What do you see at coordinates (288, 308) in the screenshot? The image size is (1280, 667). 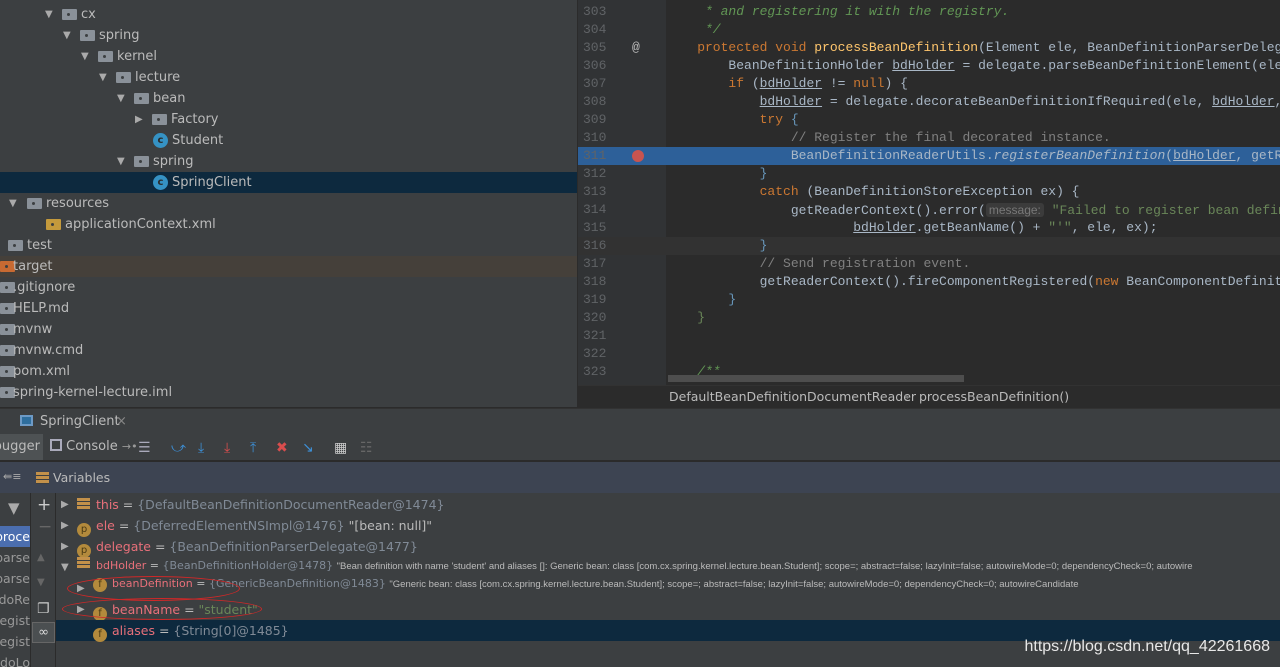 I see `tree-item: HELP.md` at bounding box center [288, 308].